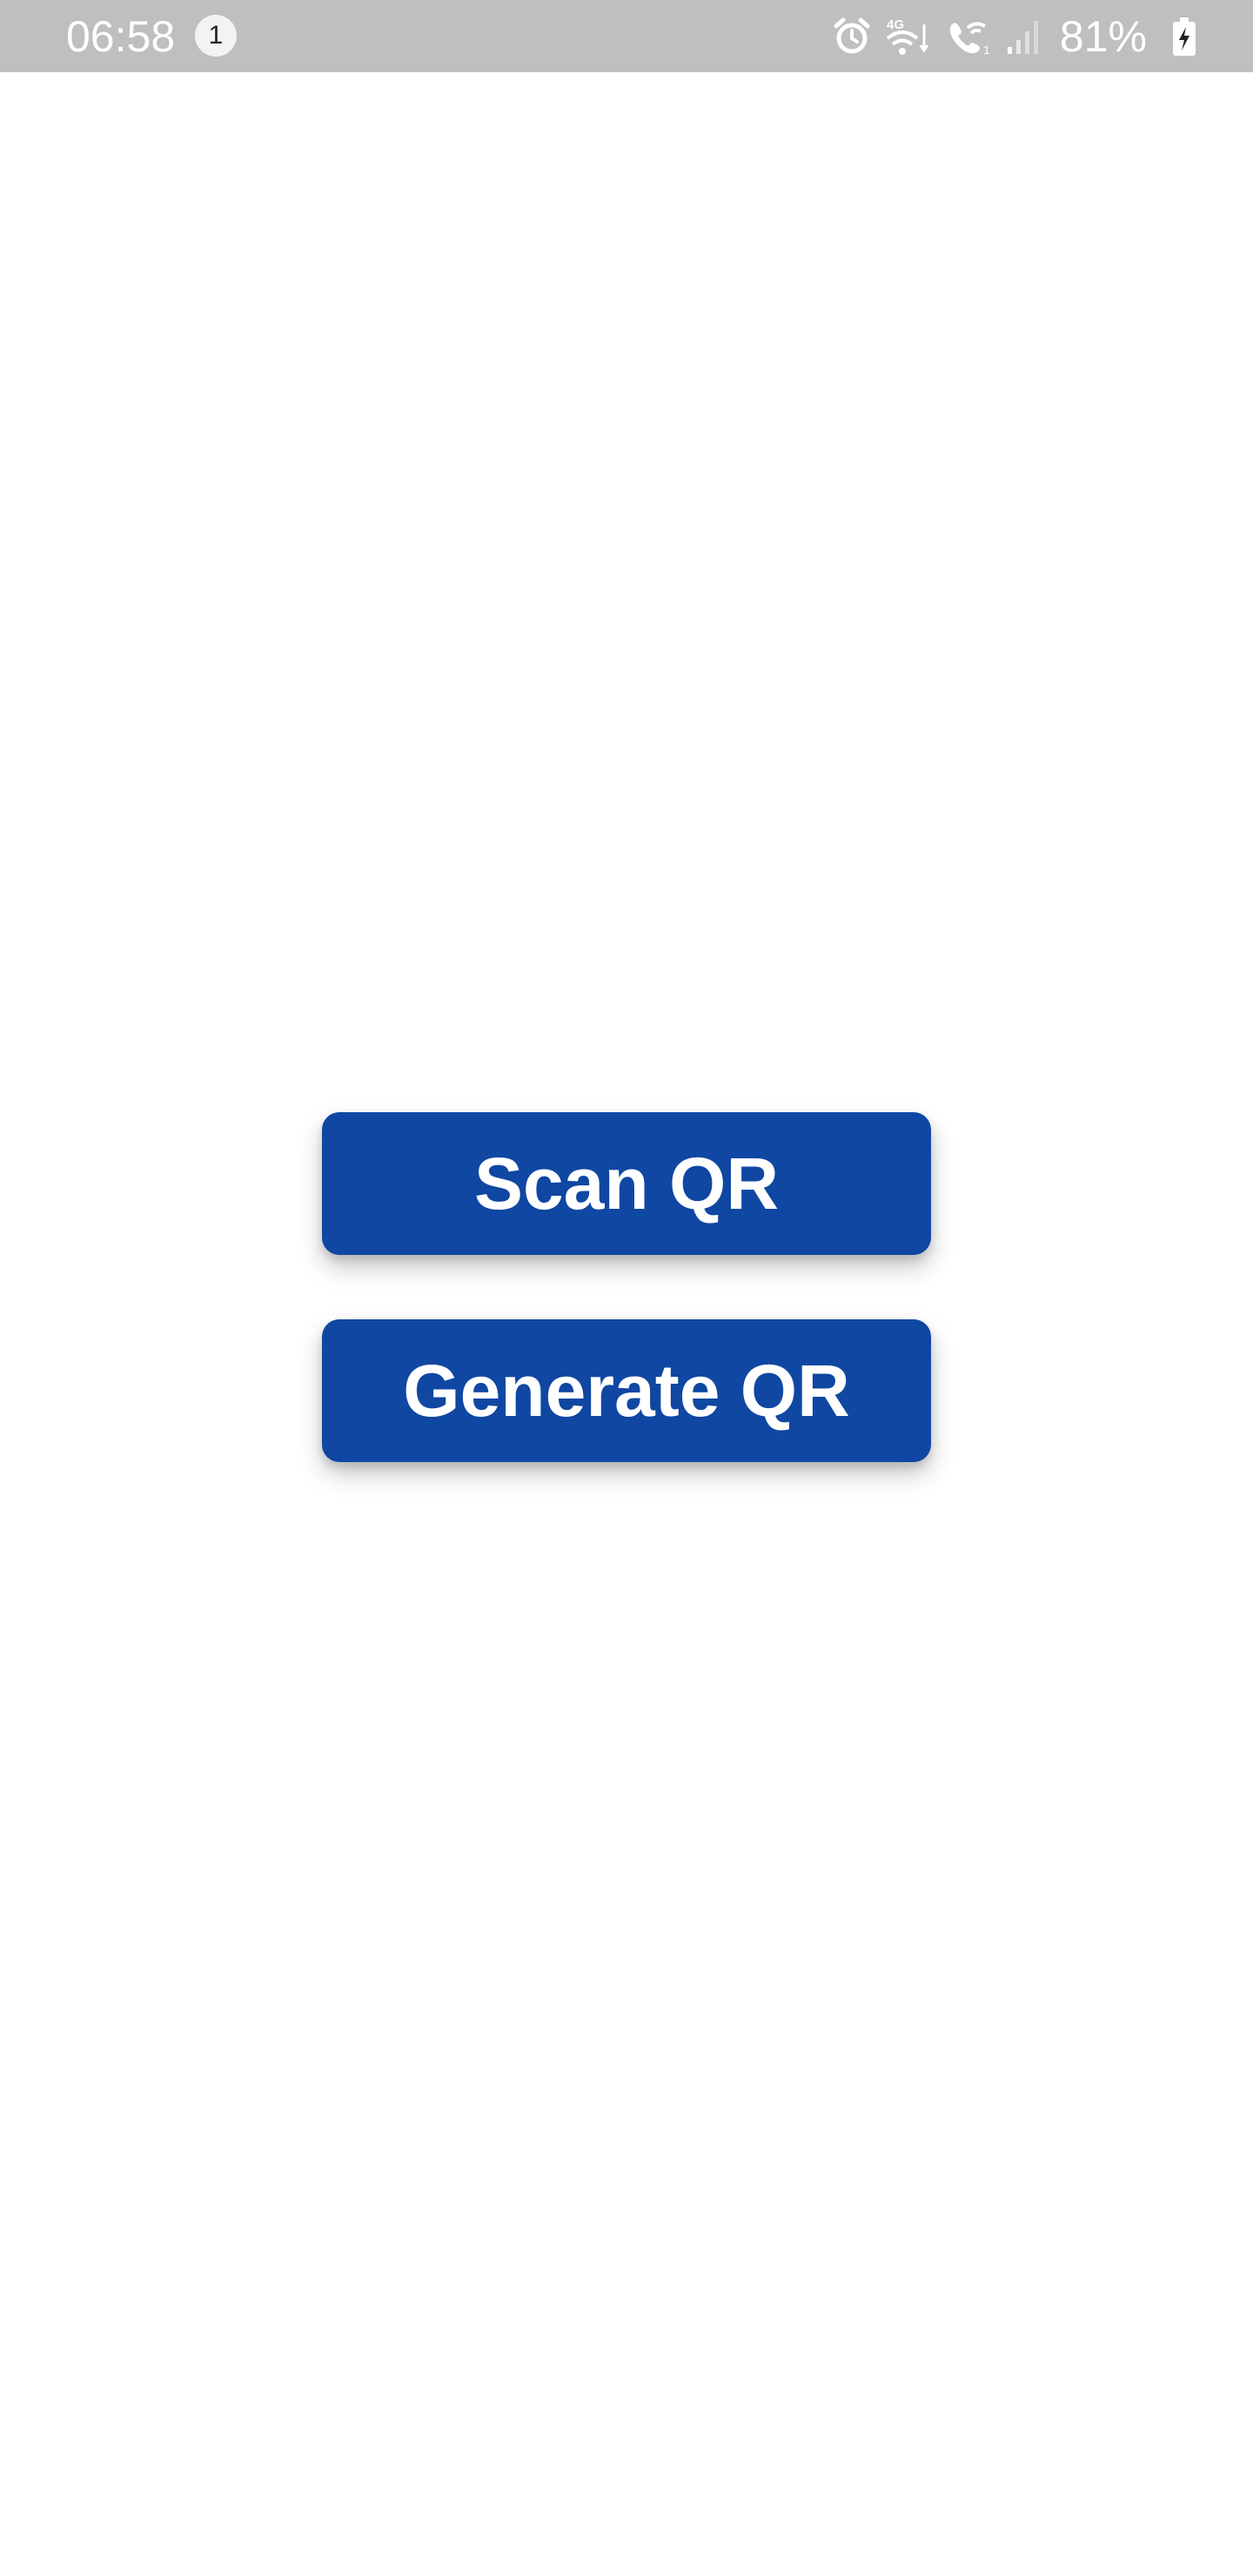 The width and height of the screenshot is (1253, 2576). Describe the element at coordinates (626, 36) in the screenshot. I see `status-bar: 06:58 1 4G 1 81%` at that location.